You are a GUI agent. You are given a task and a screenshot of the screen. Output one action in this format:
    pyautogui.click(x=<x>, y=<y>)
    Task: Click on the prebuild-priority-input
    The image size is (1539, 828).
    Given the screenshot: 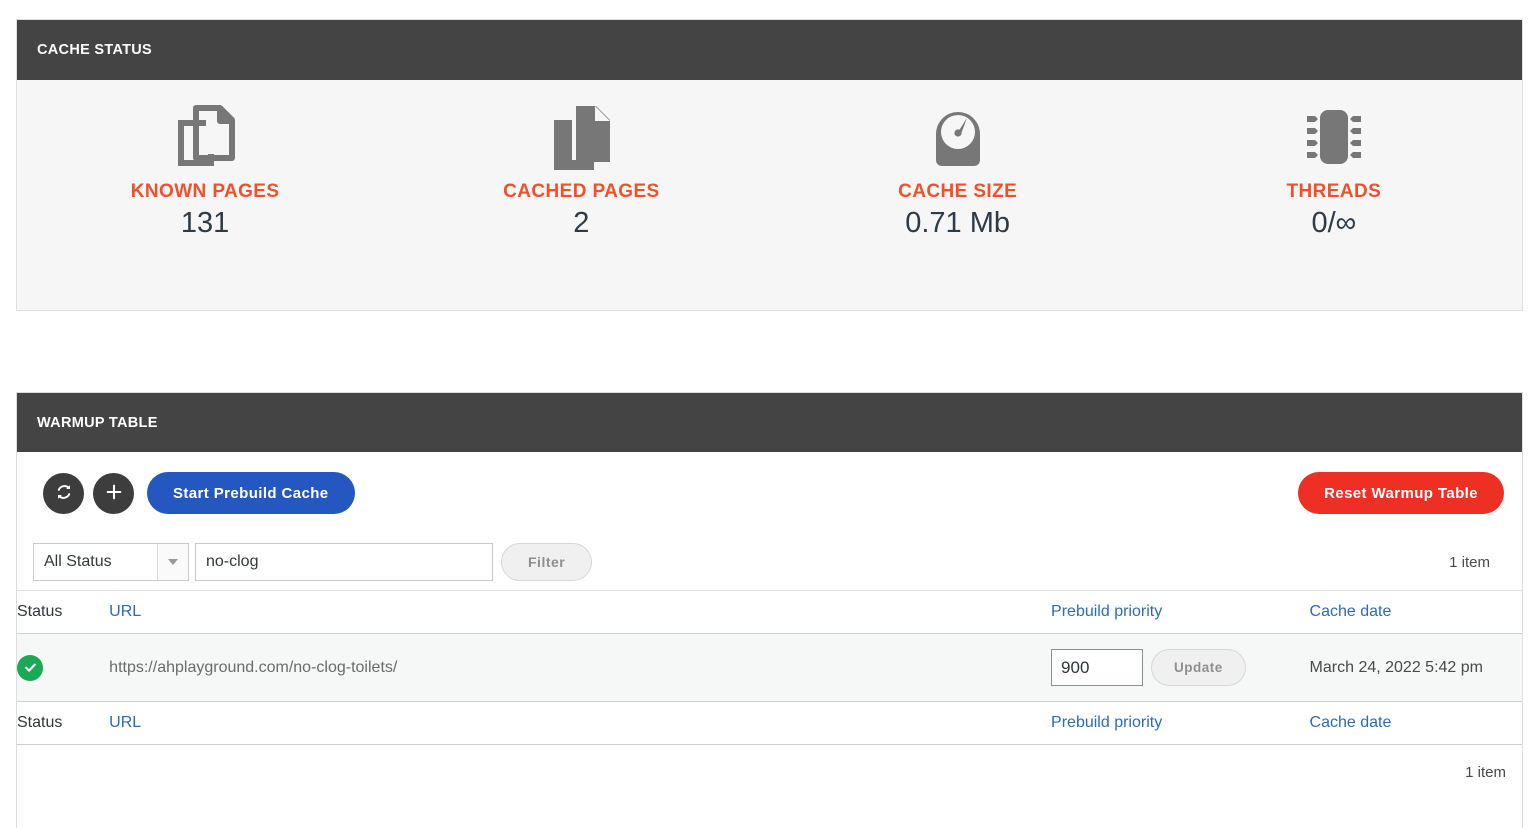 What is the action you would take?
    pyautogui.click(x=1097, y=667)
    